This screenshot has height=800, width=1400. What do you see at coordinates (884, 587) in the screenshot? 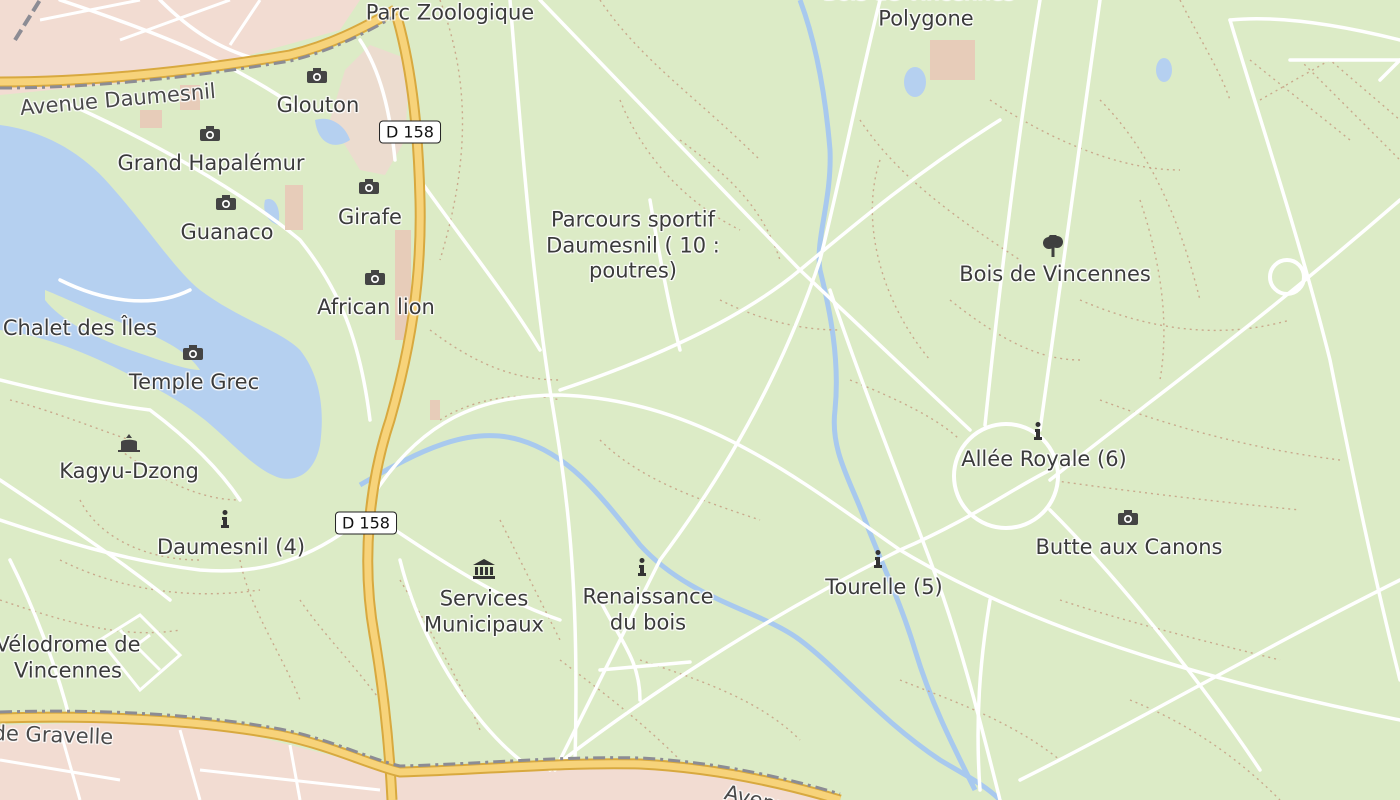
I see `place-label-tourelle-5: Tourelle (5)` at bounding box center [884, 587].